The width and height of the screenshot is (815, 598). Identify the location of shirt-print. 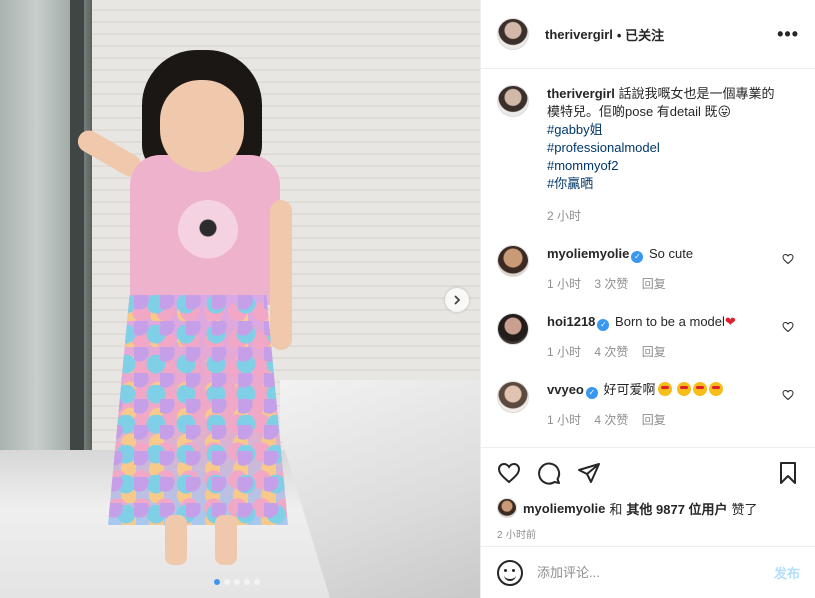
(208, 235).